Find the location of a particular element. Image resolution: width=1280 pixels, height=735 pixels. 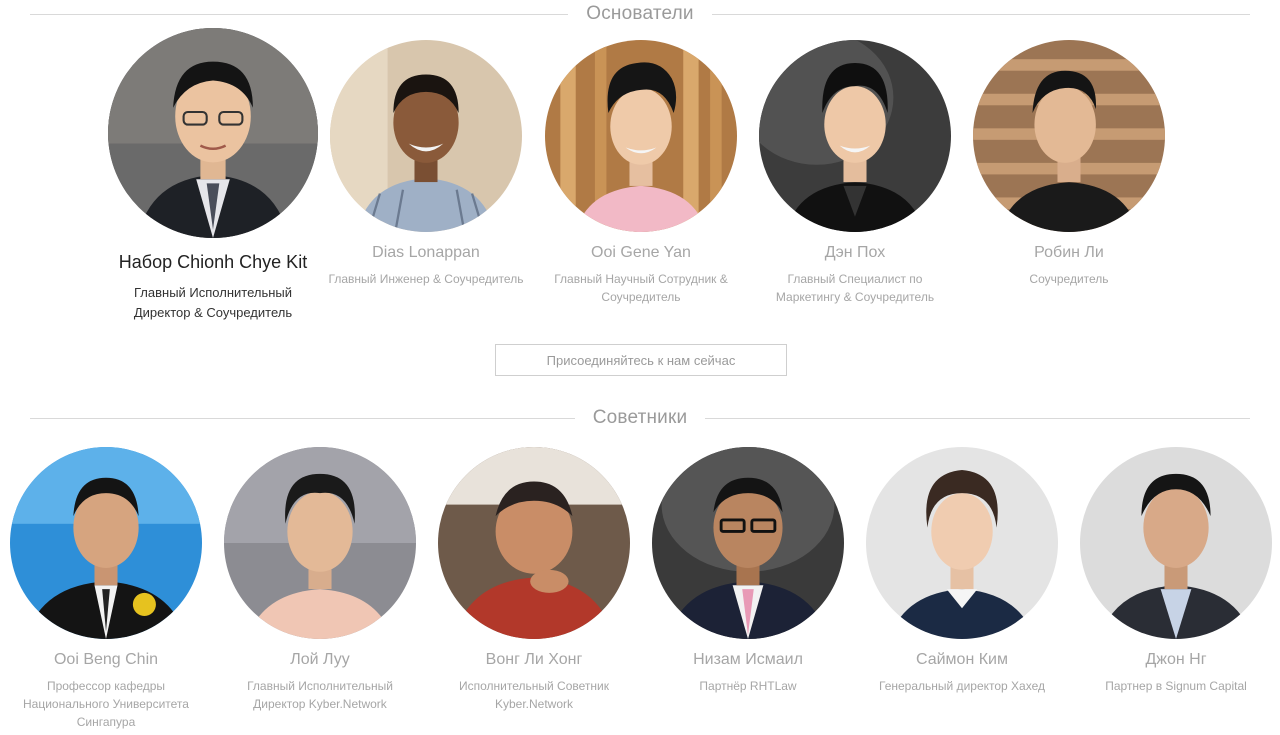

person-role: Главный Инженер & Соучредитель is located at coordinates (426, 279).